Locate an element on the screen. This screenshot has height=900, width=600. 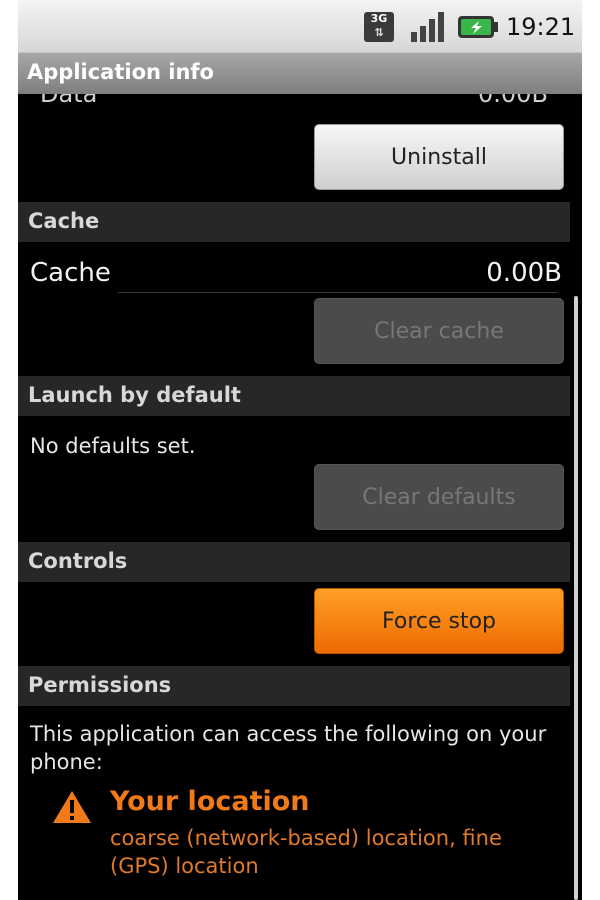
permission-title: Your location is located at coordinates (210, 801).